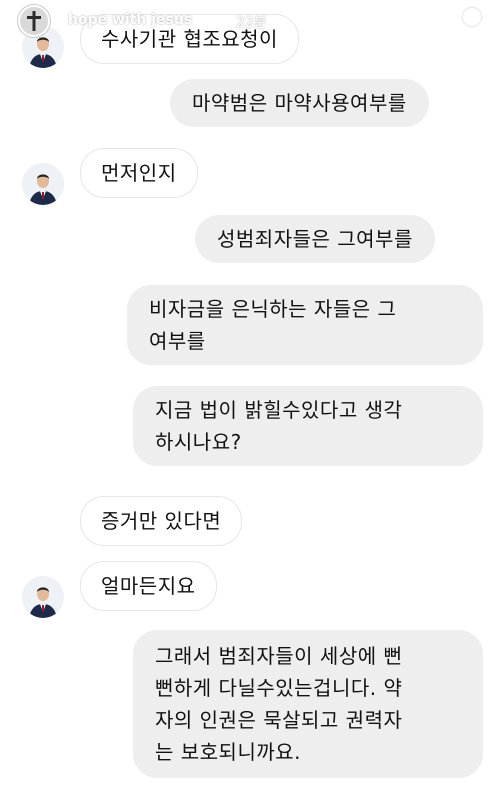  I want to click on message-text-line: 여부를, so click(177, 341).